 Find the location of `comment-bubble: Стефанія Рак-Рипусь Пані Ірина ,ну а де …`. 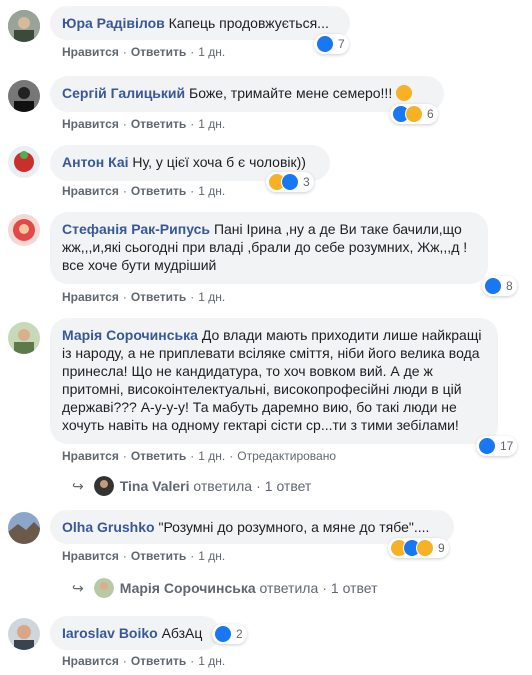

comment-bubble: Стефанія Рак-Рипусь Пані Ірина ,ну а де … is located at coordinates (269, 248).